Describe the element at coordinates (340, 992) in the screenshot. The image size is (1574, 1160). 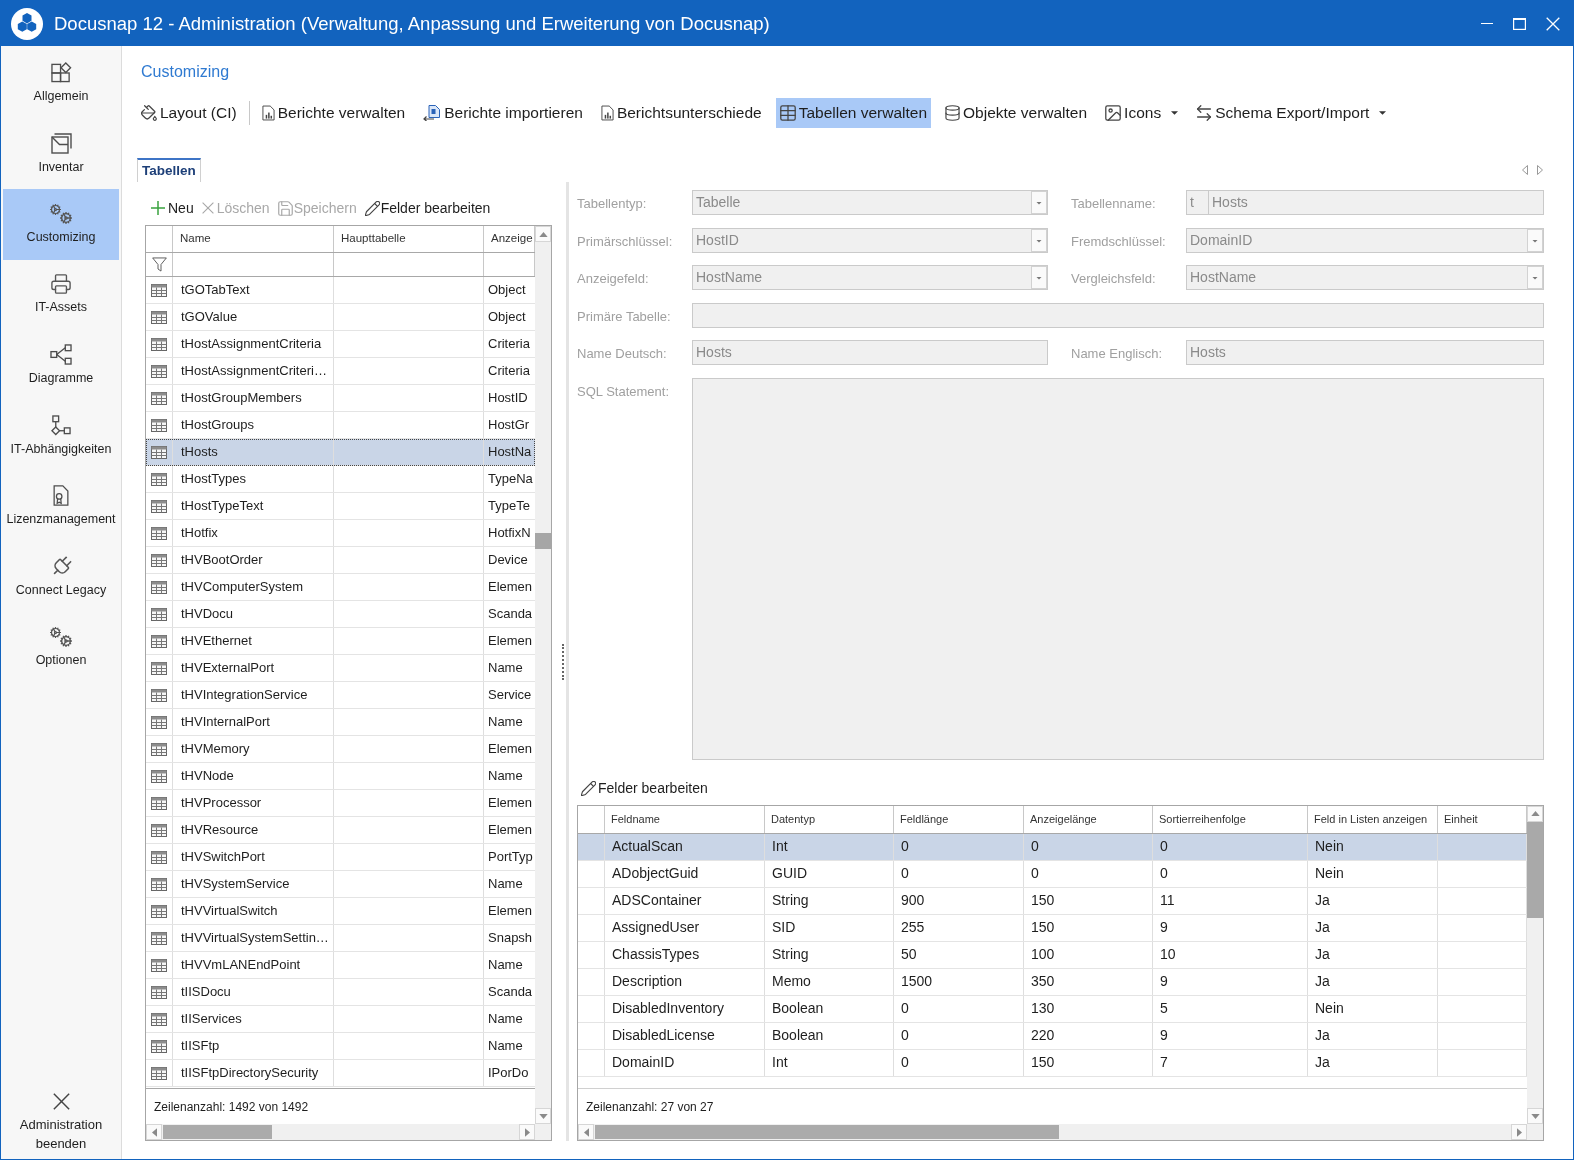
I see `table-row: tIISDocu Scanda` at that location.